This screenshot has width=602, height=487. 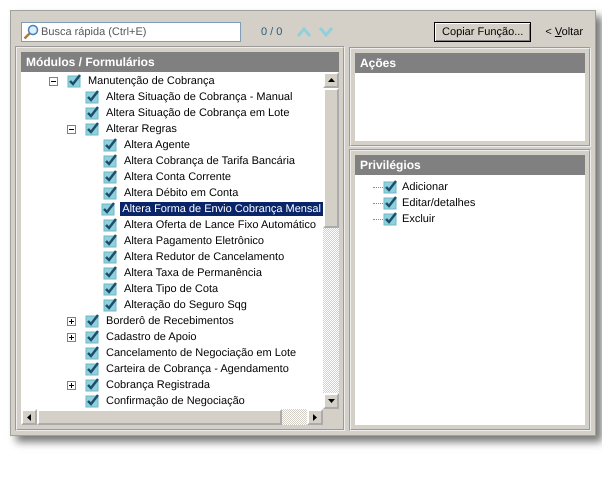 I want to click on scroll-right-icon, so click(x=315, y=417).